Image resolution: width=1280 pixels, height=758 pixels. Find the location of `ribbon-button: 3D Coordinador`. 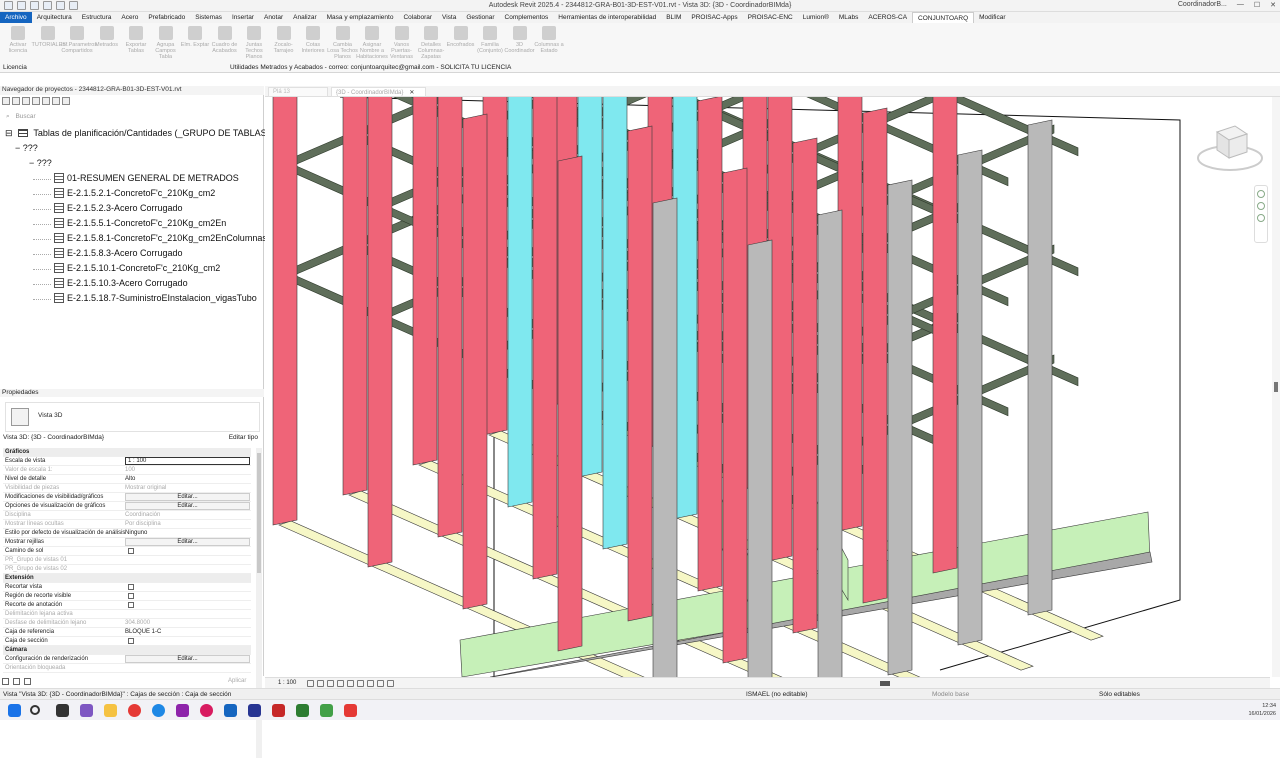

ribbon-button: 3D Coordinador is located at coordinates (520, 40).